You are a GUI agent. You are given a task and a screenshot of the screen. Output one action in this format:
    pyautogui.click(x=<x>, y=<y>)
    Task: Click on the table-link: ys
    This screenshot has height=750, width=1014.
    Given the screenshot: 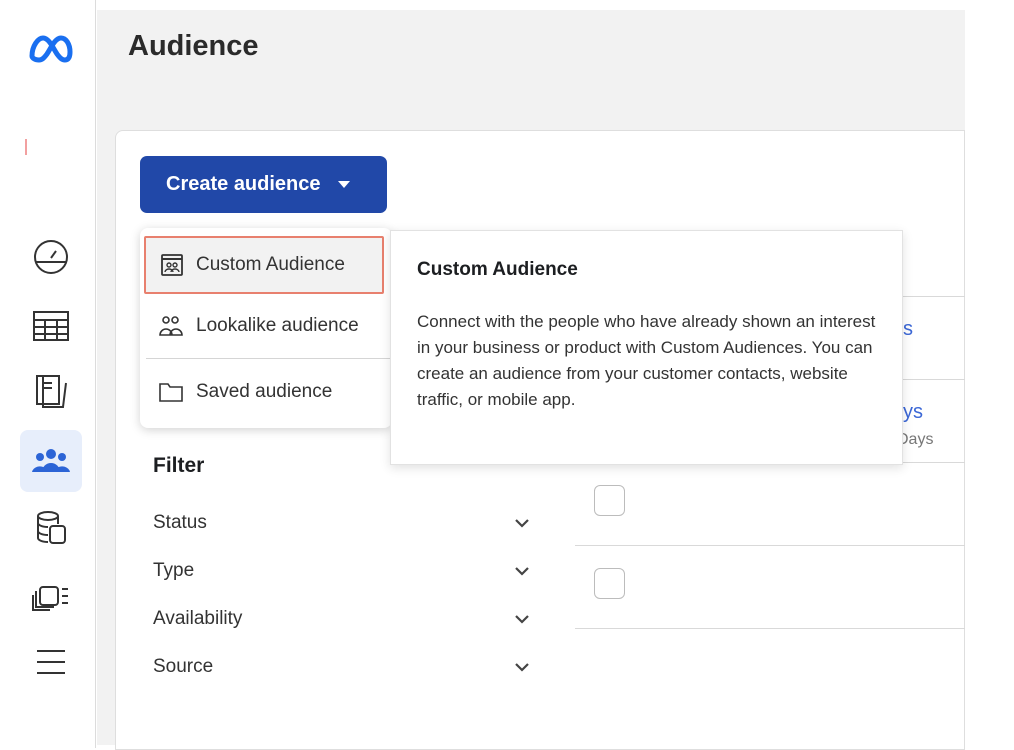 What is the action you would take?
    pyautogui.click(x=913, y=412)
    